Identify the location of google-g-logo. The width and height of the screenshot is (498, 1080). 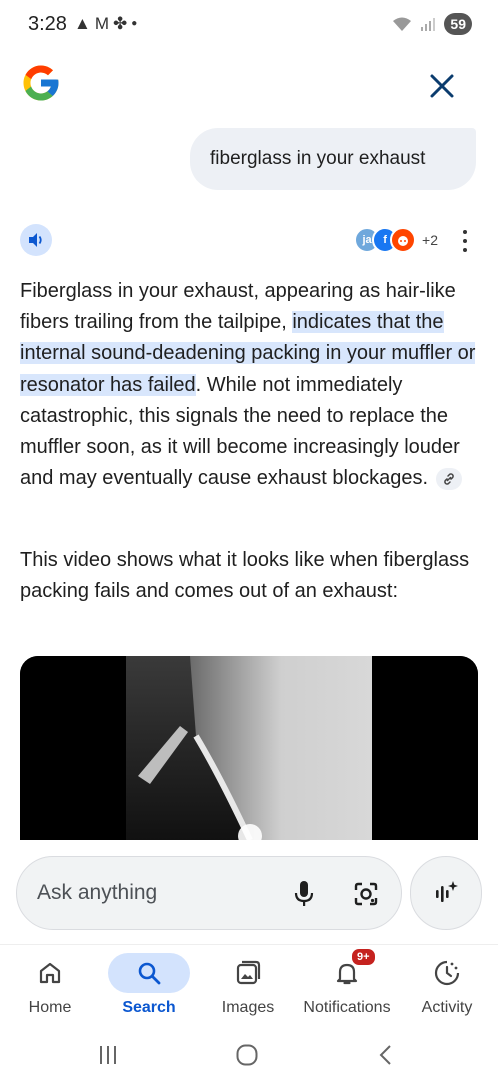
(41, 83).